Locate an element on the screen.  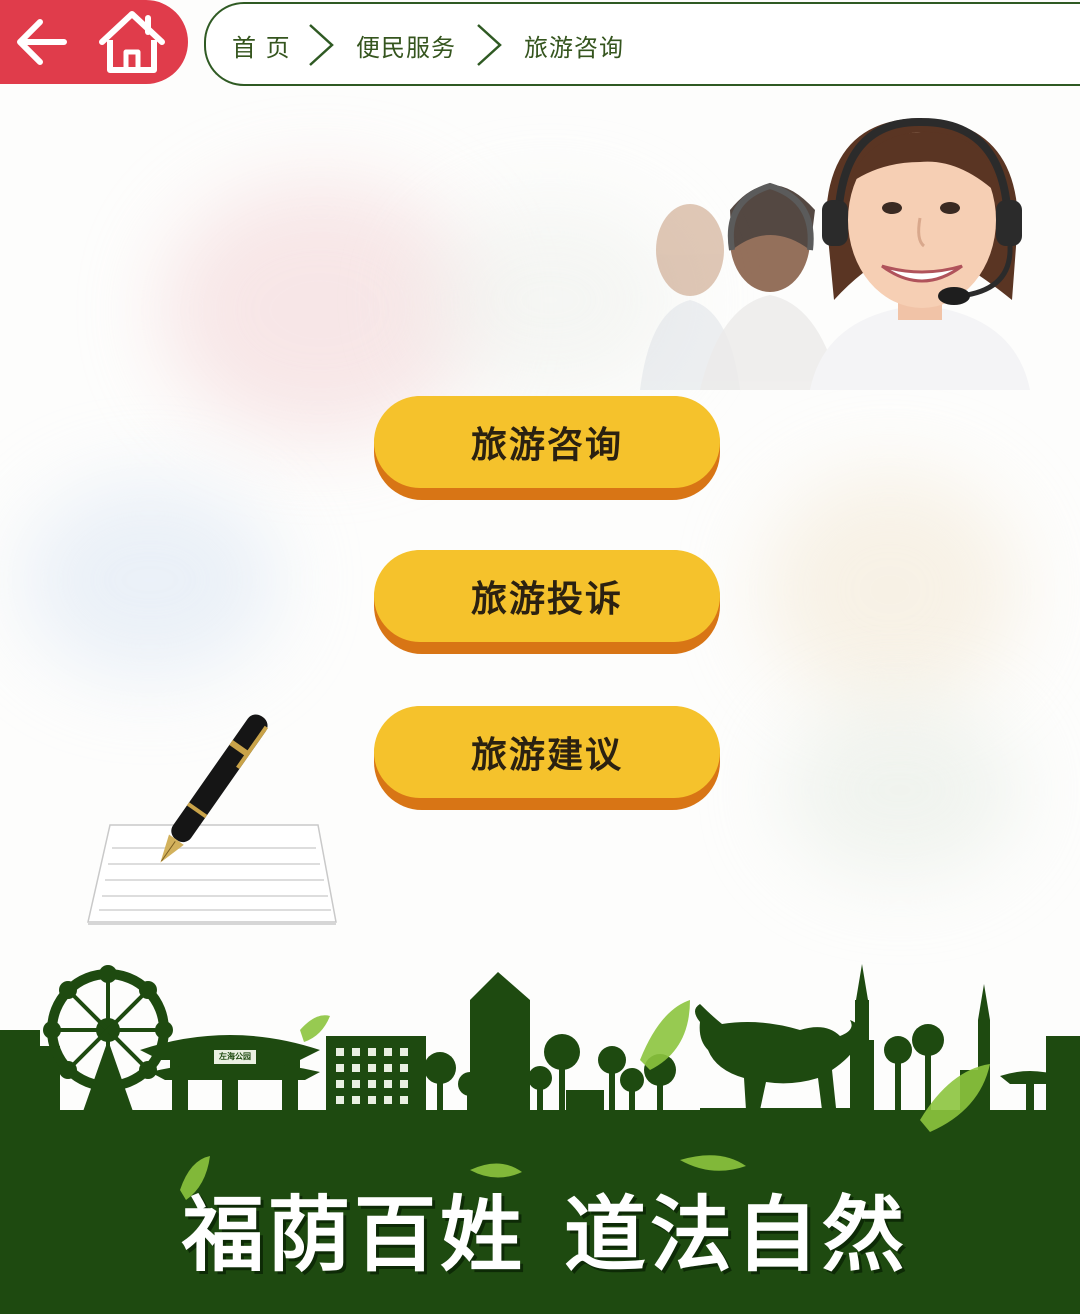
customer-service-illustration is located at coordinates (840, 245).